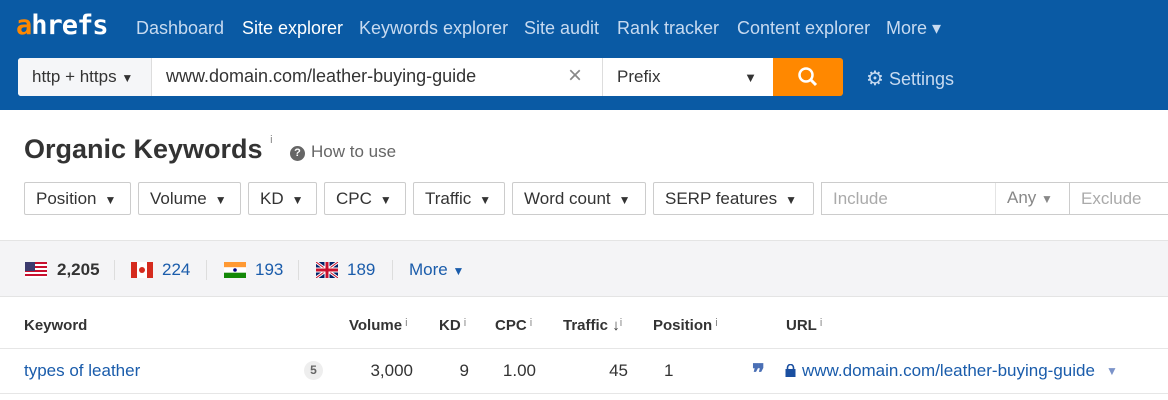  I want to click on question-icon: ?, so click(297, 153).